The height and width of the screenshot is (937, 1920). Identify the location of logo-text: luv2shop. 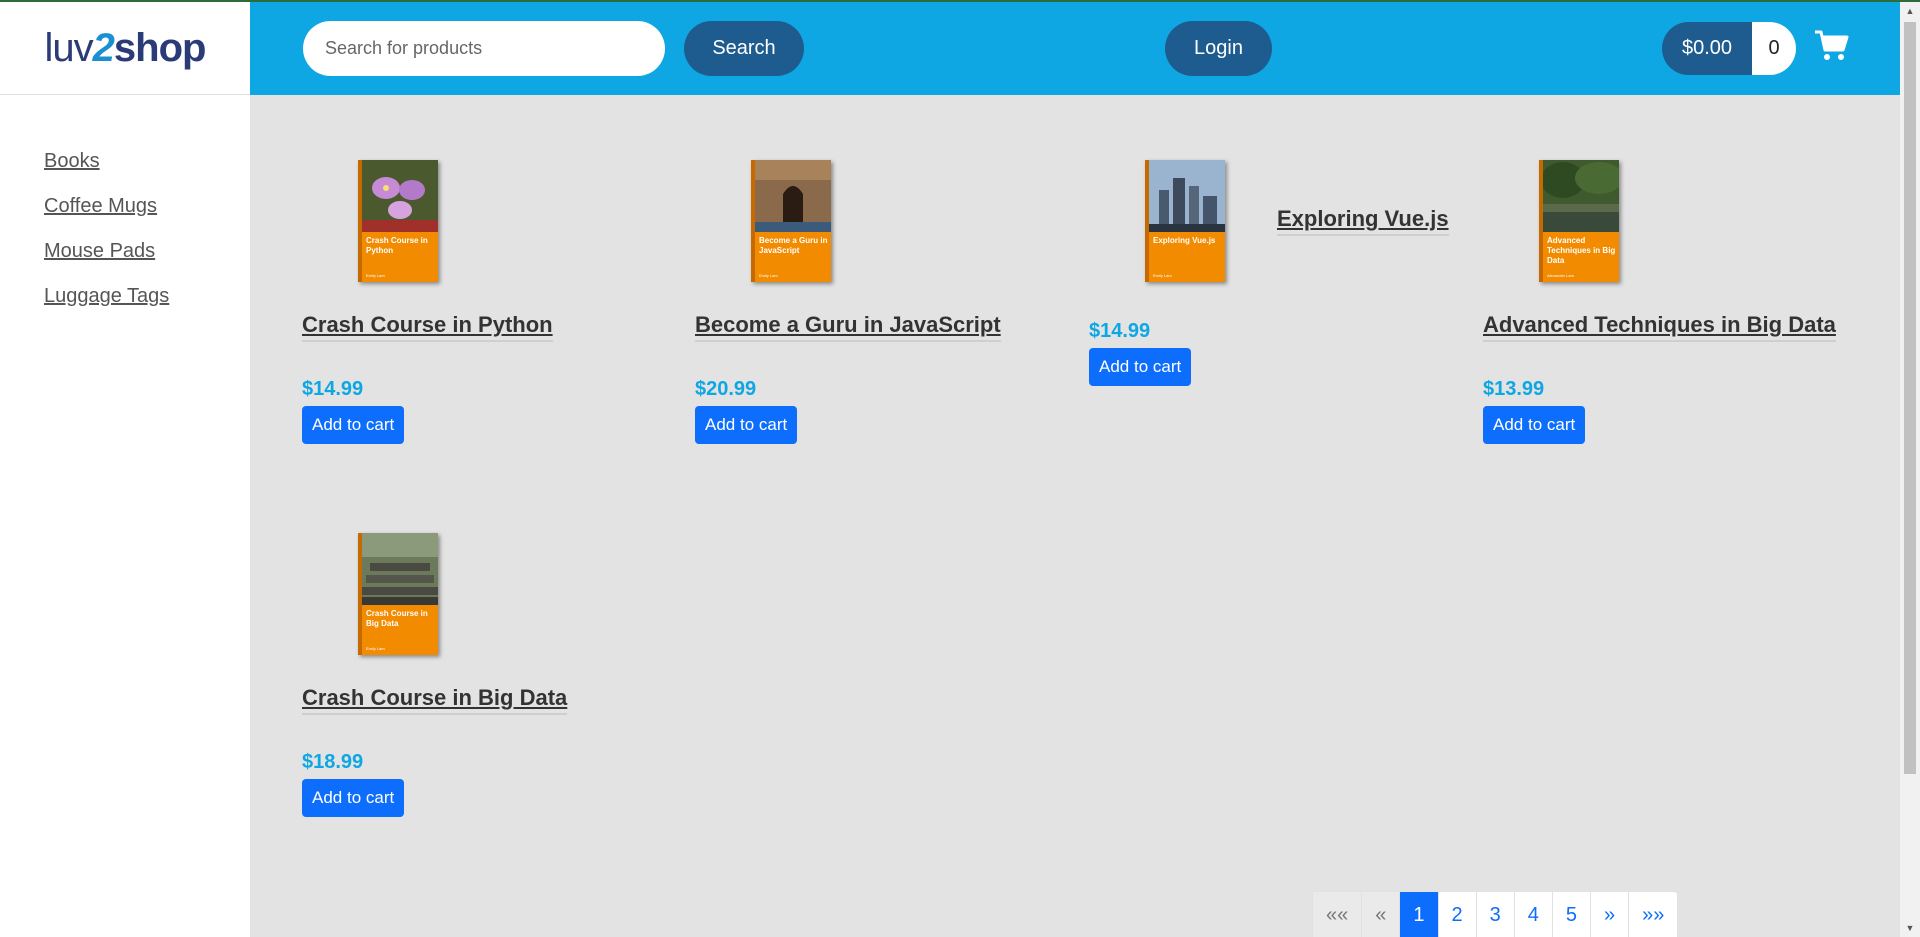
(125, 48).